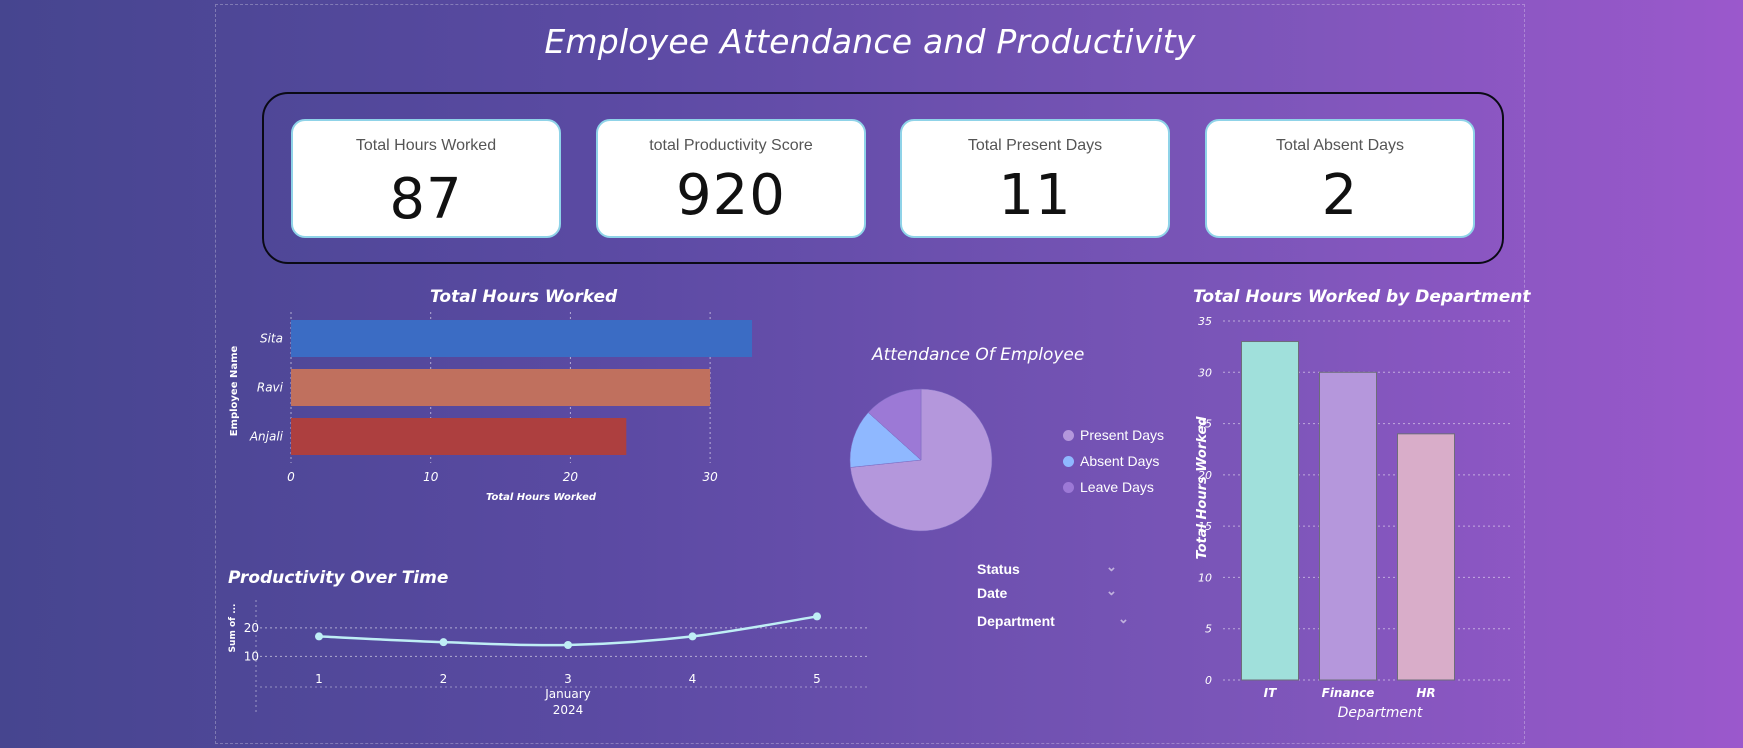 Image resolution: width=1743 pixels, height=748 pixels. Describe the element at coordinates (1208, 629) in the screenshot. I see `y-tick-label: 5` at that location.